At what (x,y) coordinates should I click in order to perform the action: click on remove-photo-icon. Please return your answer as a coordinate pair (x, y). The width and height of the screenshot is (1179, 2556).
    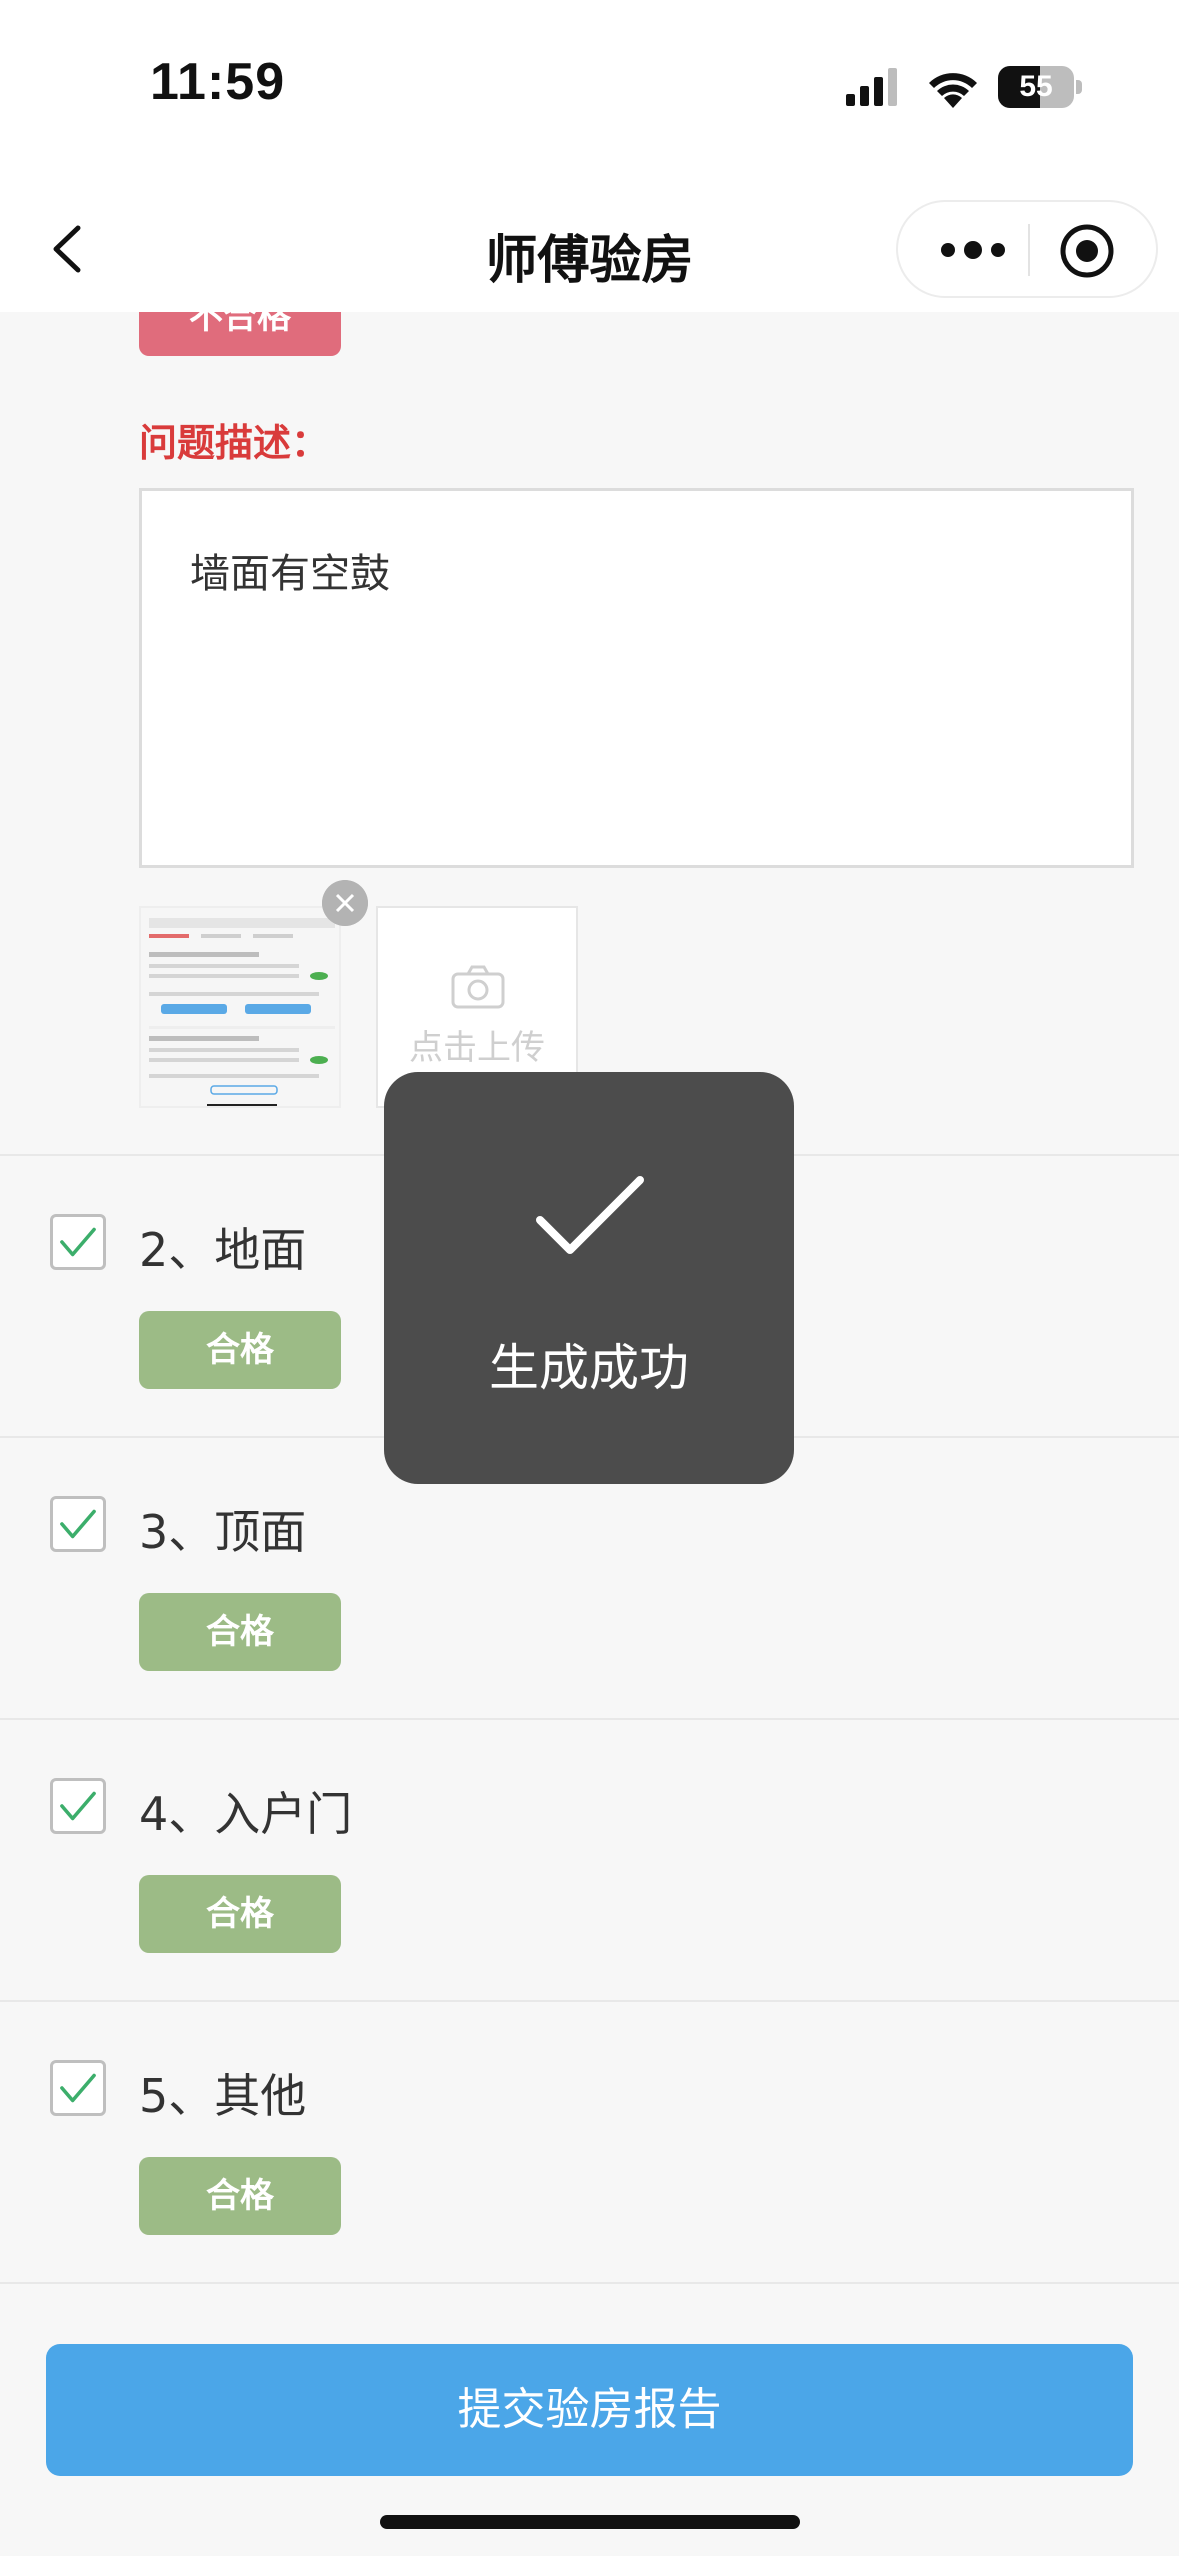
    Looking at the image, I should click on (345, 903).